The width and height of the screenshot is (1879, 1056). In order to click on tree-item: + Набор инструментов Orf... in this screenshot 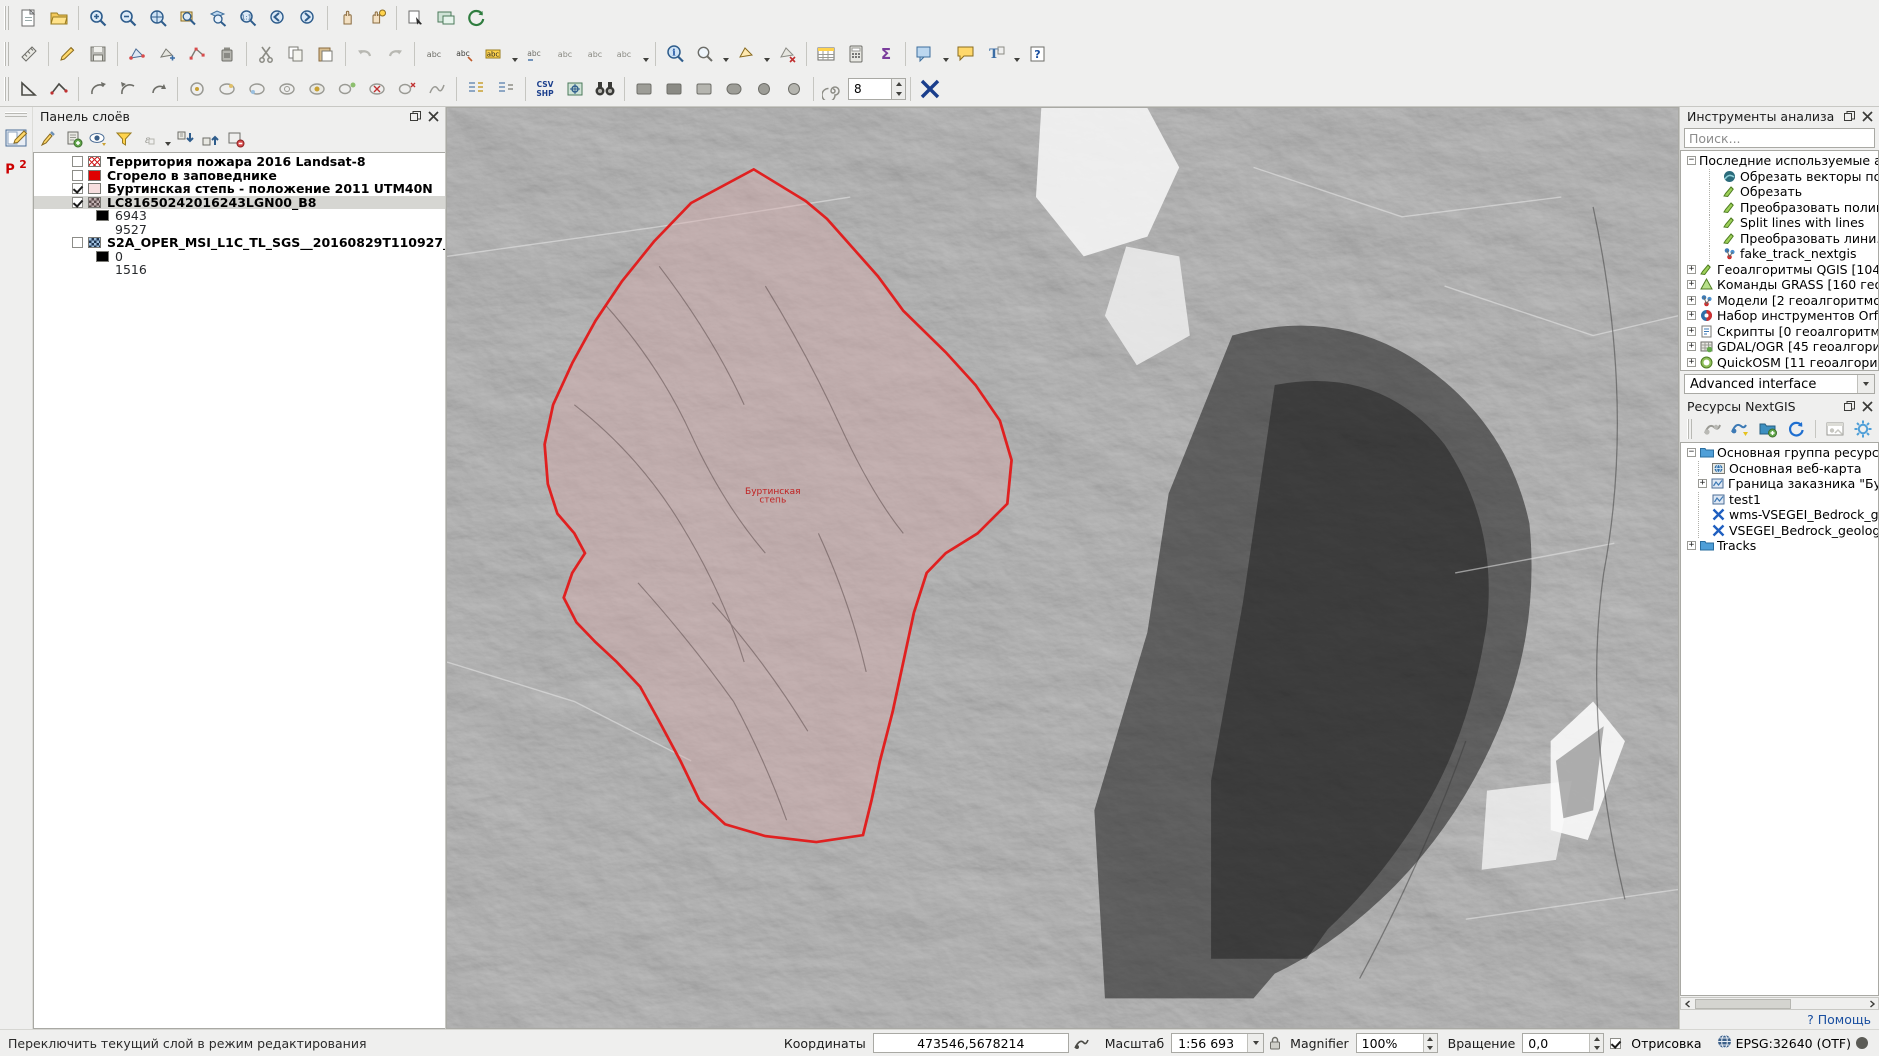, I will do `click(1779, 316)`.